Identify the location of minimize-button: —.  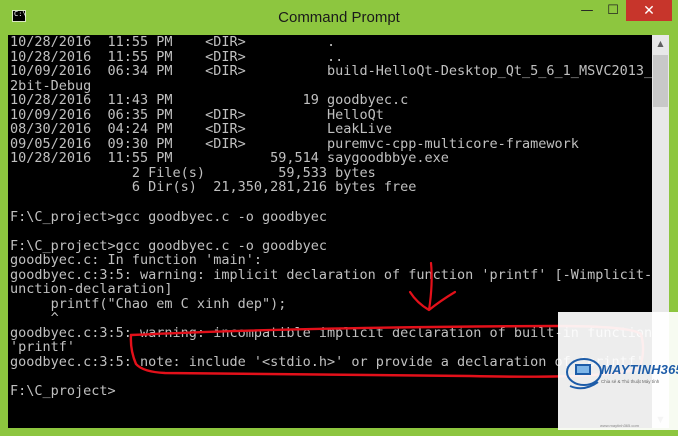
(587, 10).